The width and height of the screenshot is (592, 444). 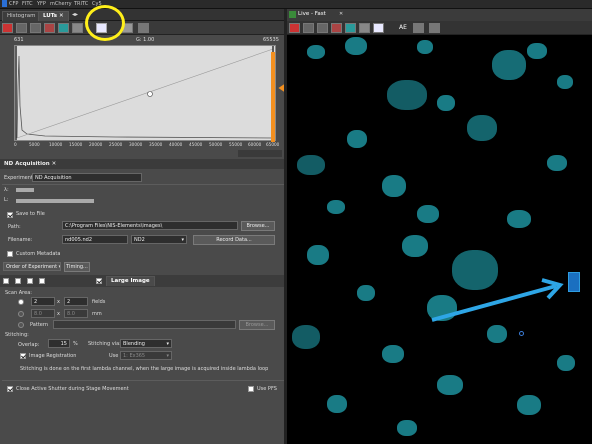 I want to click on pattern-radio, so click(x=21, y=325).